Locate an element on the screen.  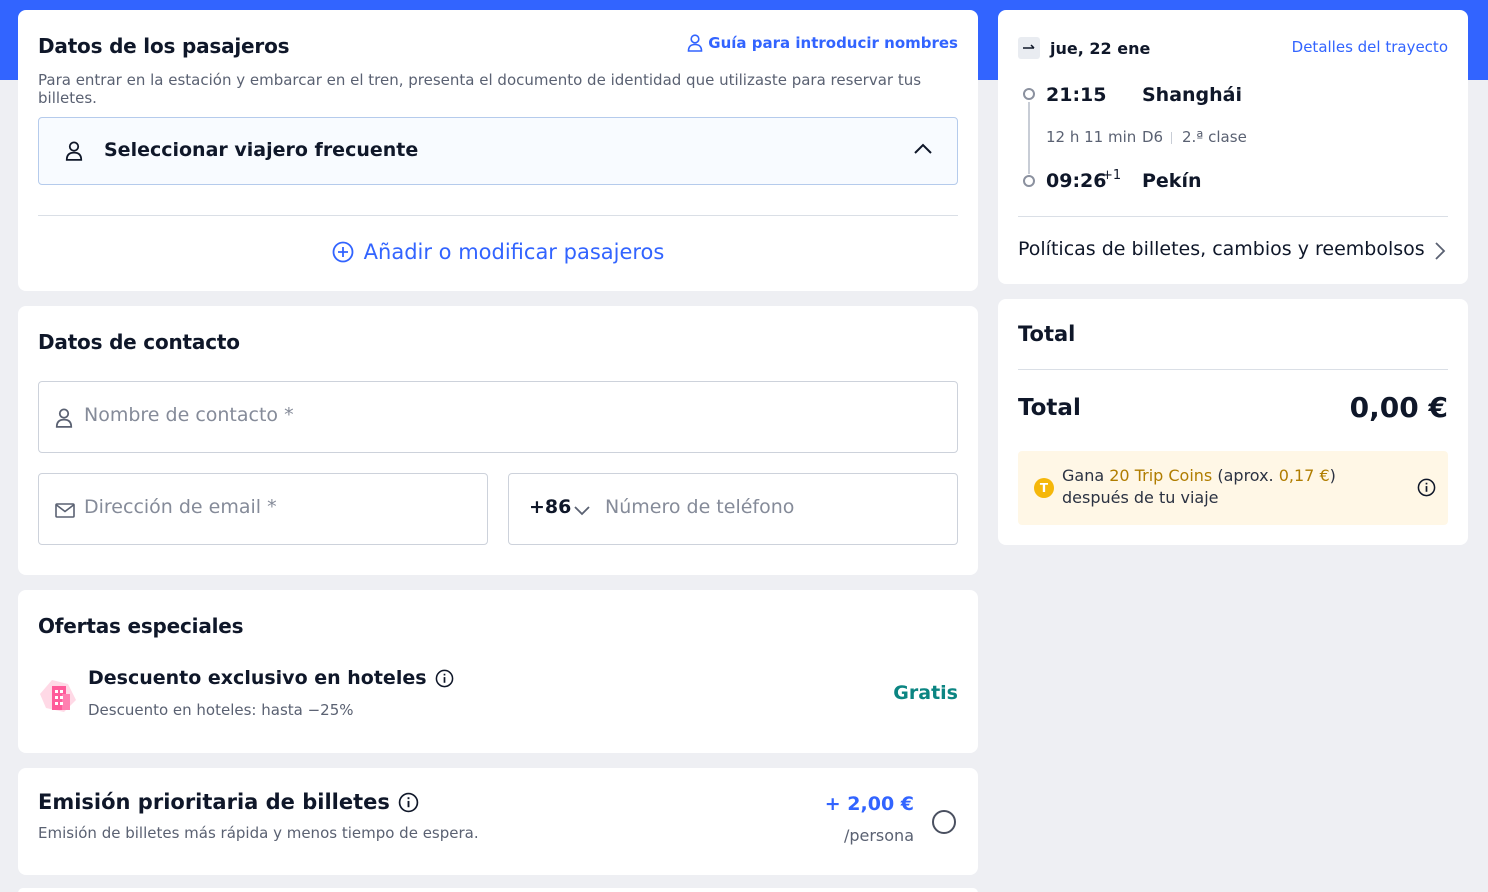
priority-title: Emisión prioritaria de billetes is located at coordinates (228, 802).